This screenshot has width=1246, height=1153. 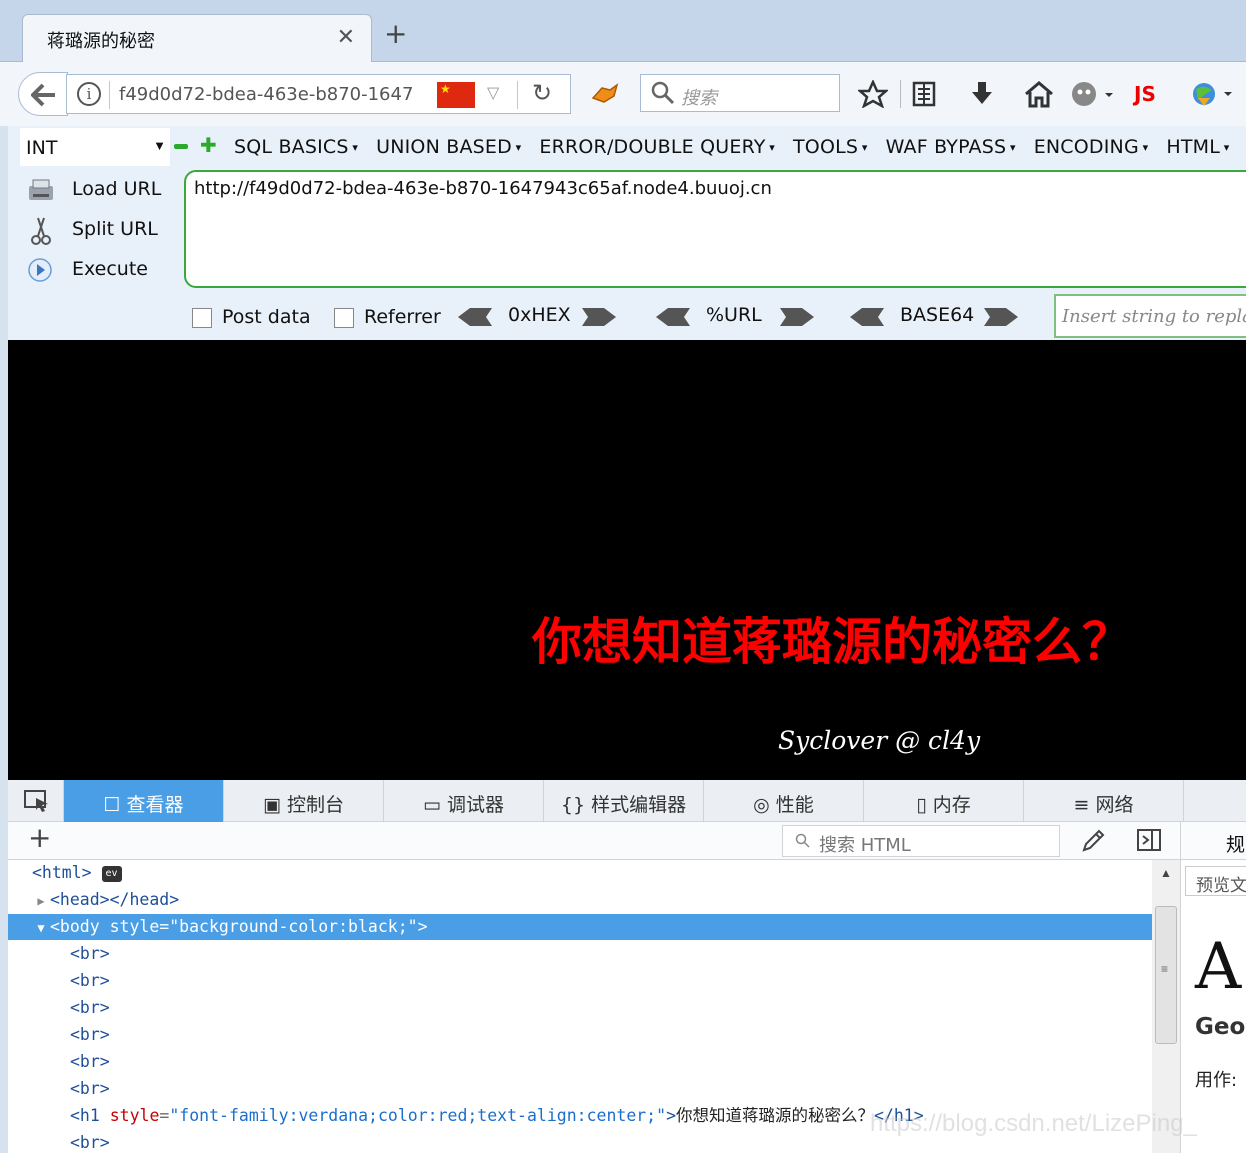 What do you see at coordinates (41, 928) in the screenshot?
I see `collapse-triangle-icon: ▼` at bounding box center [41, 928].